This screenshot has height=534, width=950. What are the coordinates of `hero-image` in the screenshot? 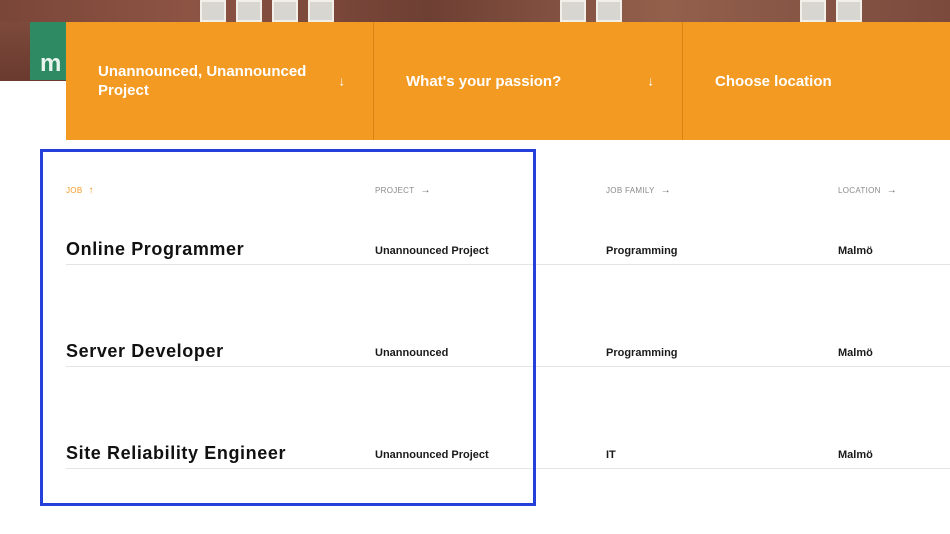 It's located at (475, 11).